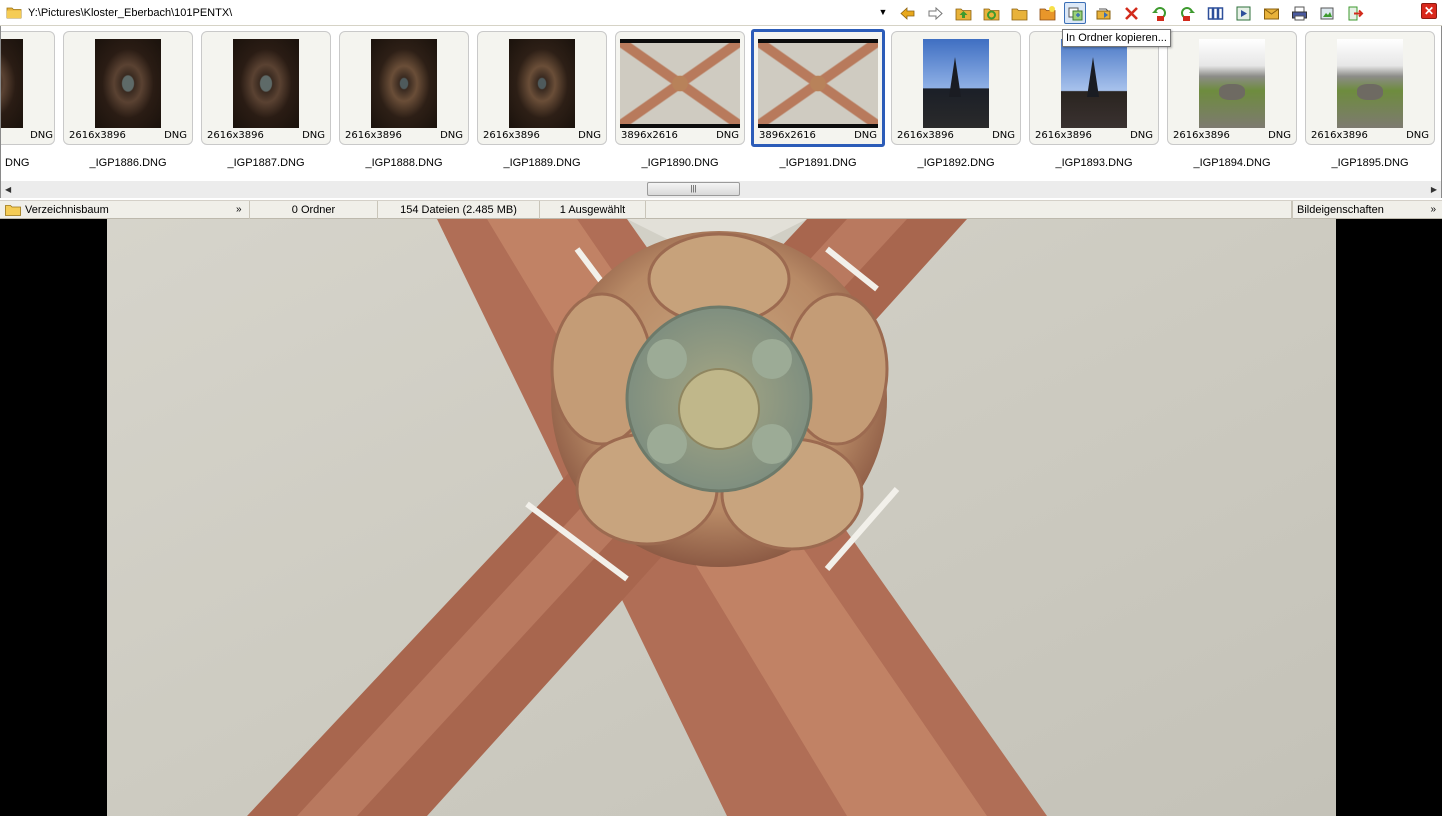 This screenshot has width=1442, height=816. I want to click on copy-to-folder-button, so click(1075, 13).